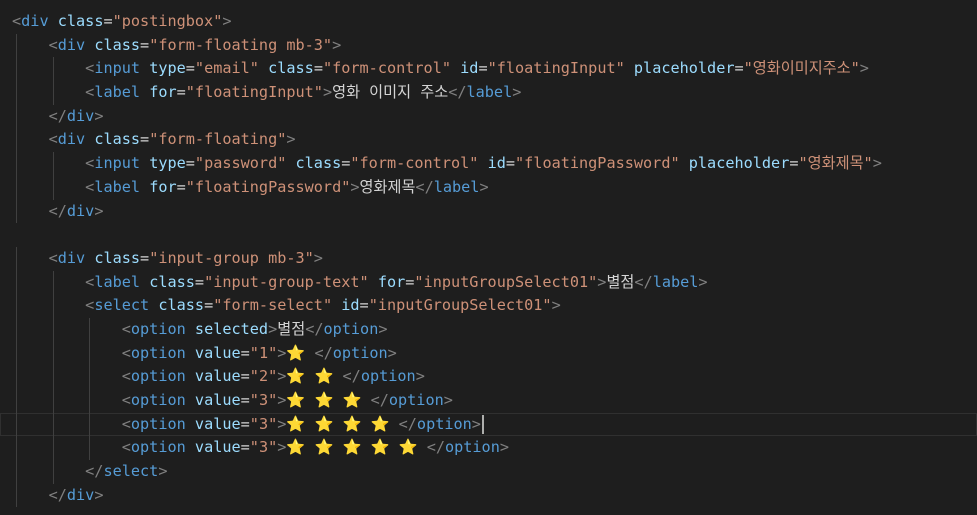 This screenshot has height=515, width=977. I want to click on code-text: 별점, so click(620, 281).